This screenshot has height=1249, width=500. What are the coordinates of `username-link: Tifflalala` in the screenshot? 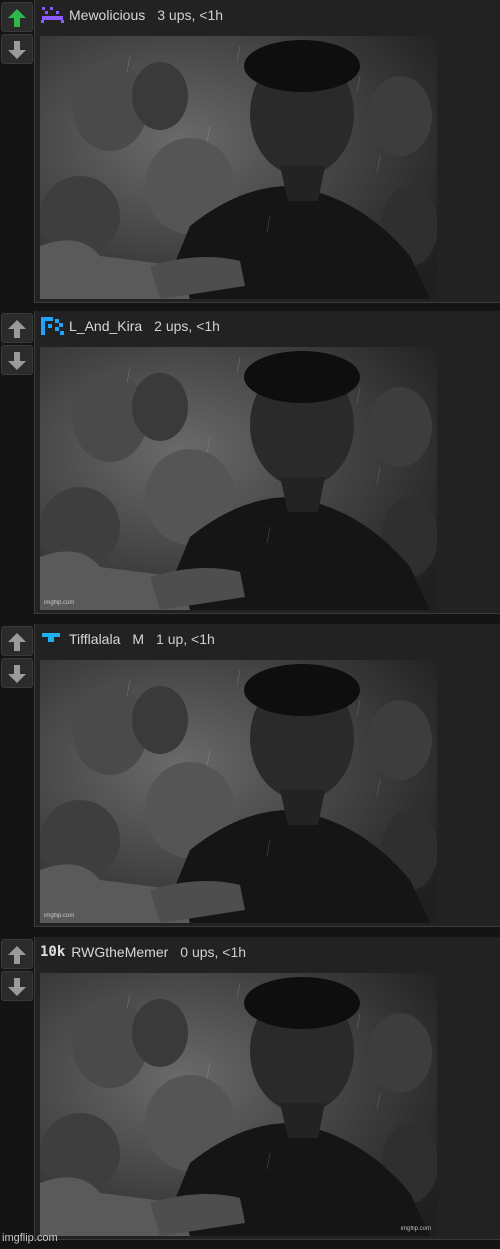 It's located at (94, 639).